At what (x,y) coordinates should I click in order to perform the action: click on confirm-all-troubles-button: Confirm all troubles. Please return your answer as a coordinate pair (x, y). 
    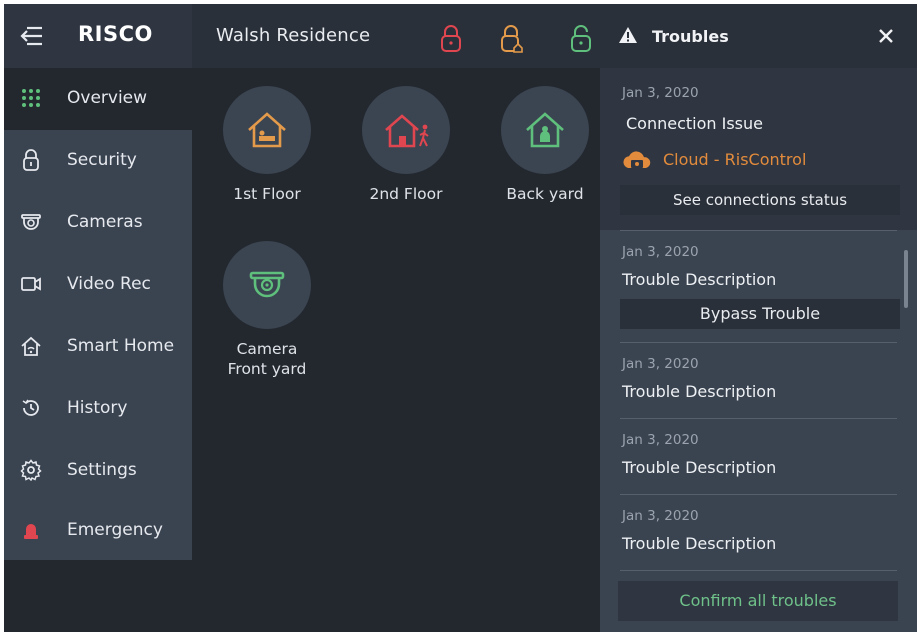
    Looking at the image, I should click on (758, 601).